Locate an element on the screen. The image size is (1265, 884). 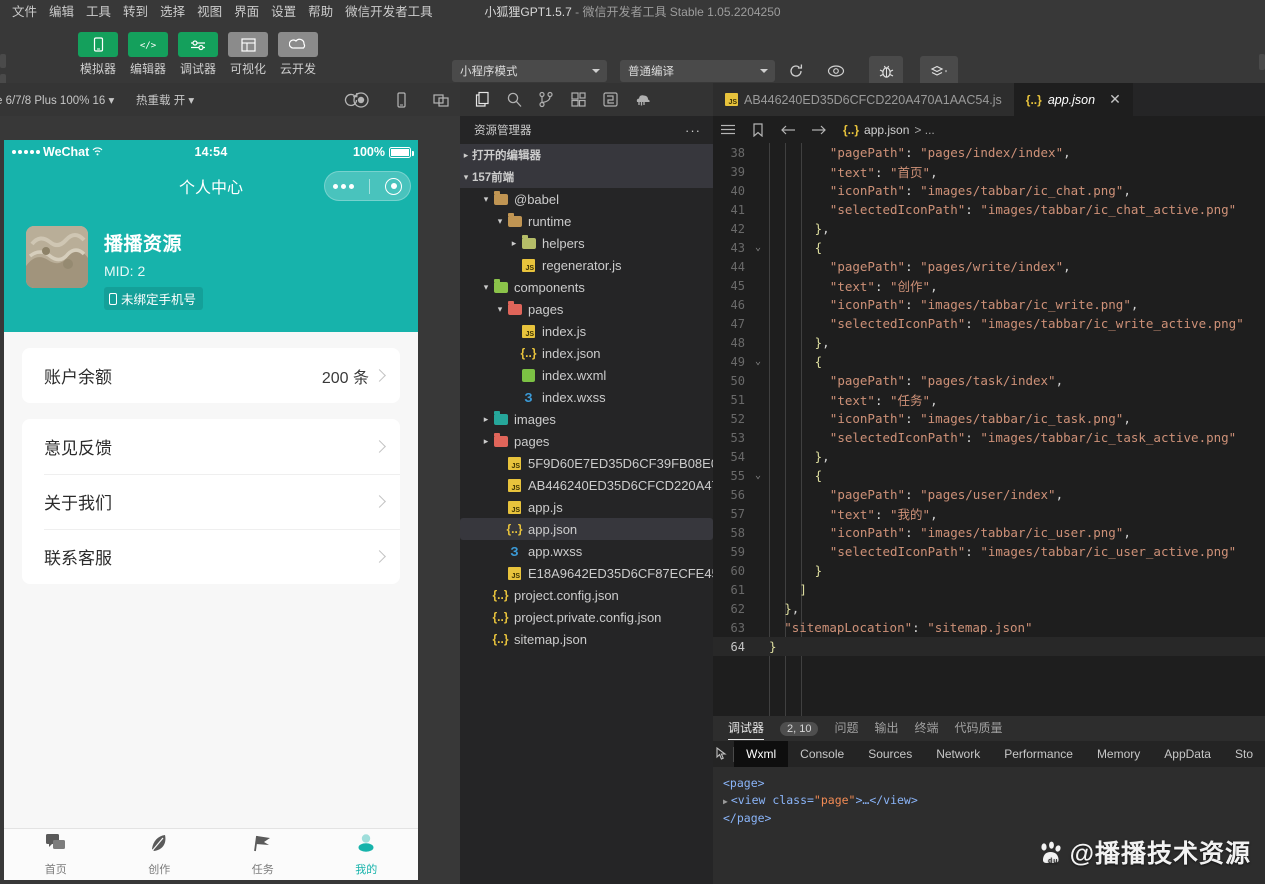
menu-item-feedback: 意见反馈 is located at coordinates (211, 446).